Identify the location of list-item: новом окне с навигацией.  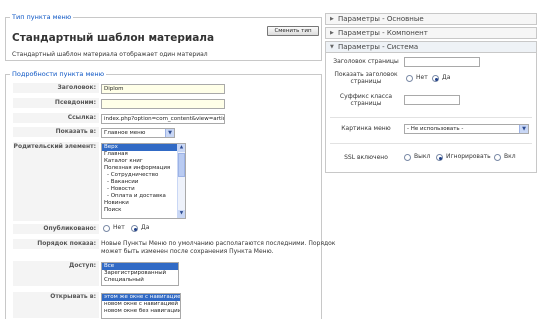
(141, 304).